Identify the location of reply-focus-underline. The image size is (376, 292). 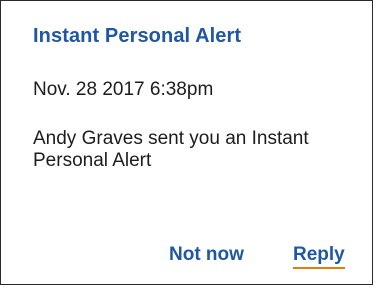
(319, 268).